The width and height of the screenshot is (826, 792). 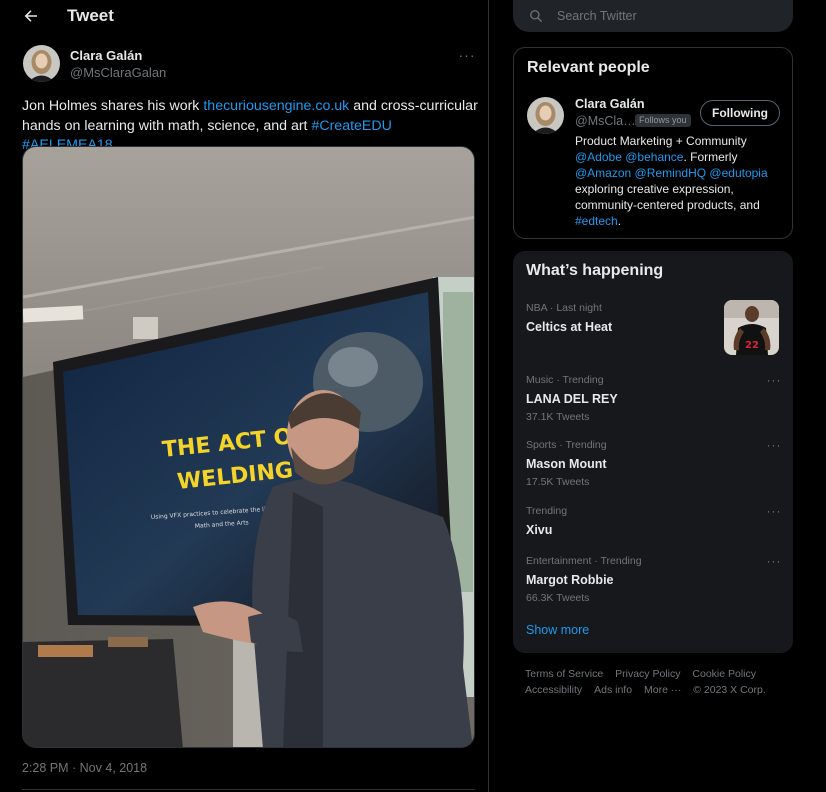 I want to click on bio-text: . Formerly, so click(x=710, y=157).